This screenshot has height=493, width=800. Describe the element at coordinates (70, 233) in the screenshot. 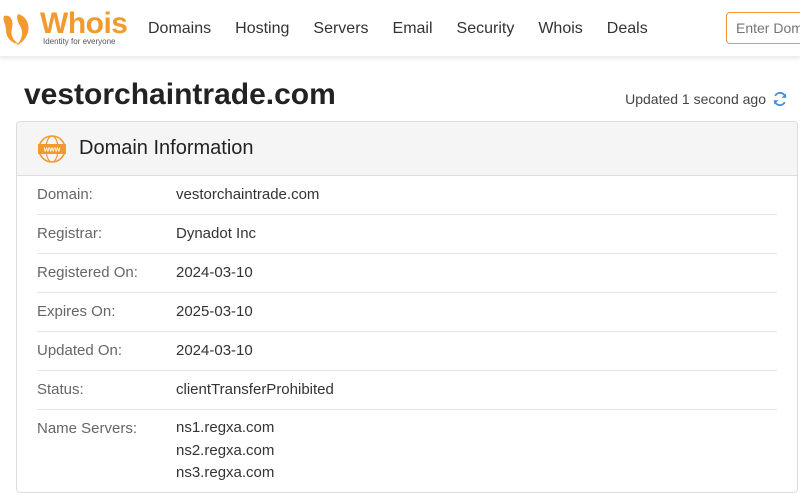

I see `row-label: Registrar:` at that location.